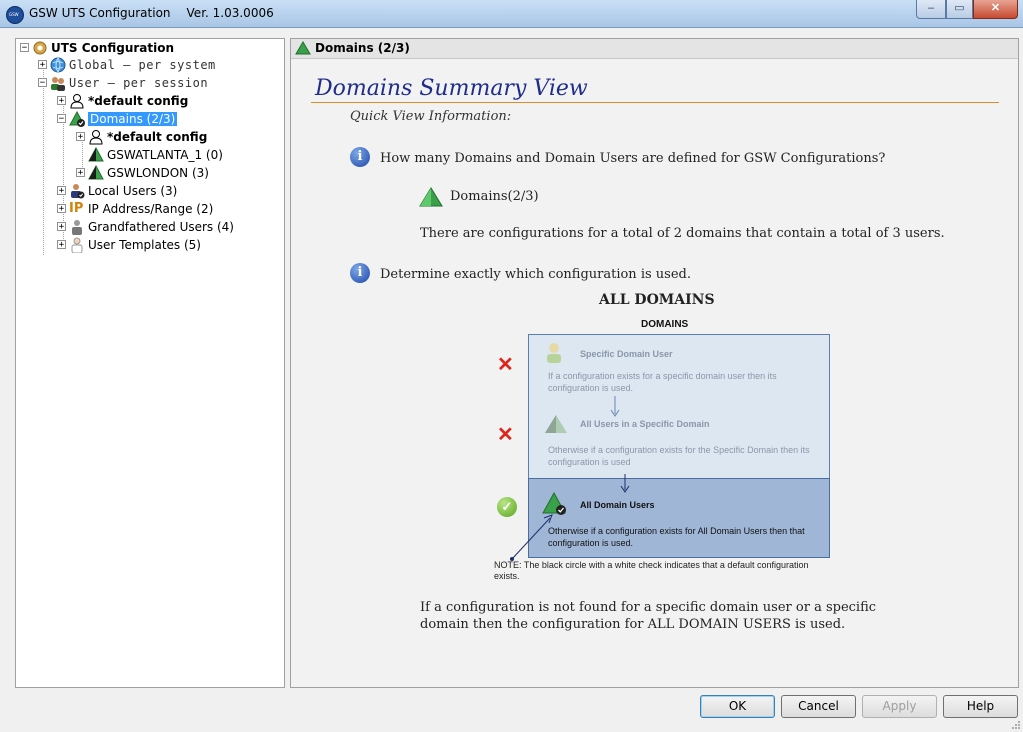 This screenshot has width=1023, height=732. What do you see at coordinates (76, 208) in the screenshot?
I see `ip-icon: IP` at bounding box center [76, 208].